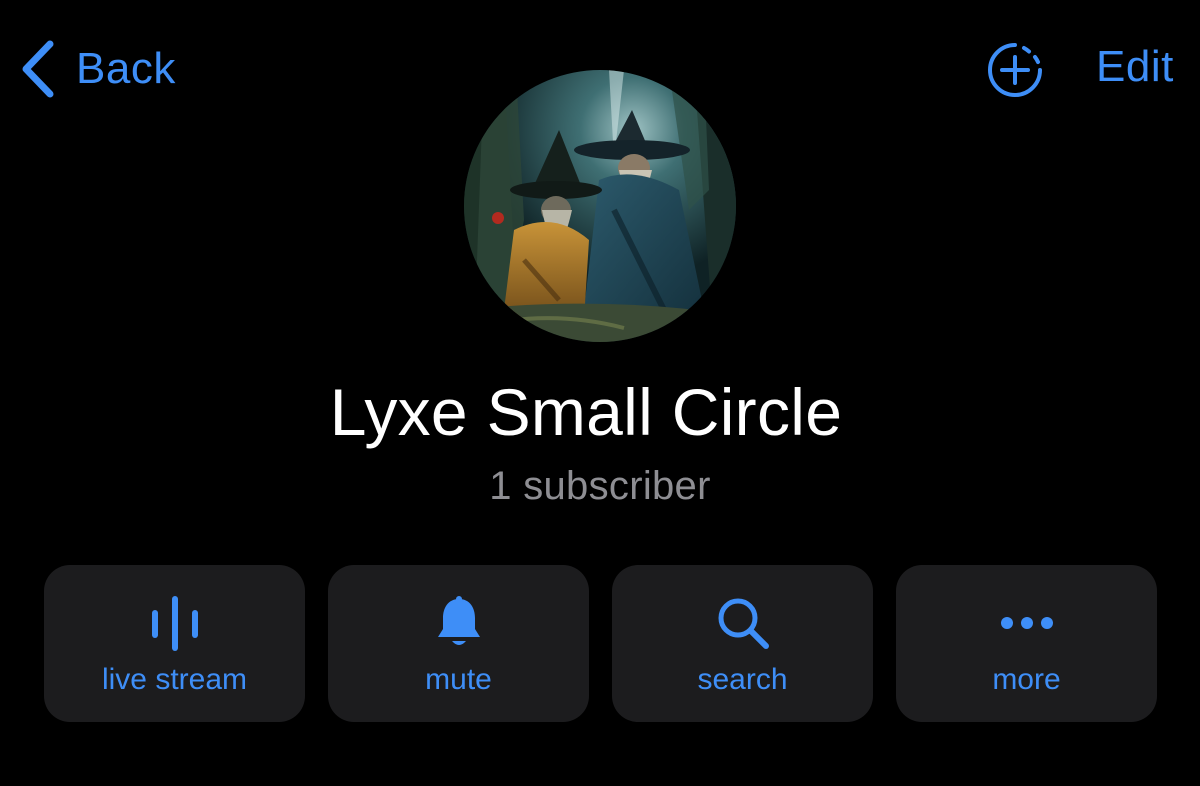  I want to click on search-button: search, so click(742, 643).